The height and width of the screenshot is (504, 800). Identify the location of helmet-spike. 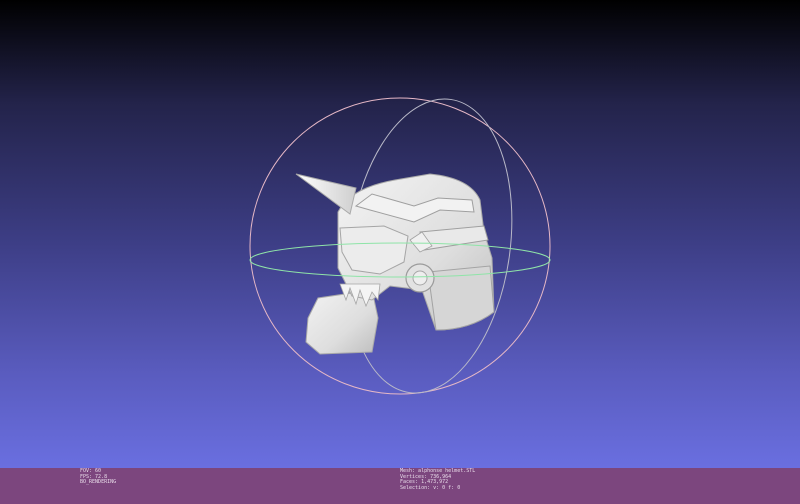
(326, 194).